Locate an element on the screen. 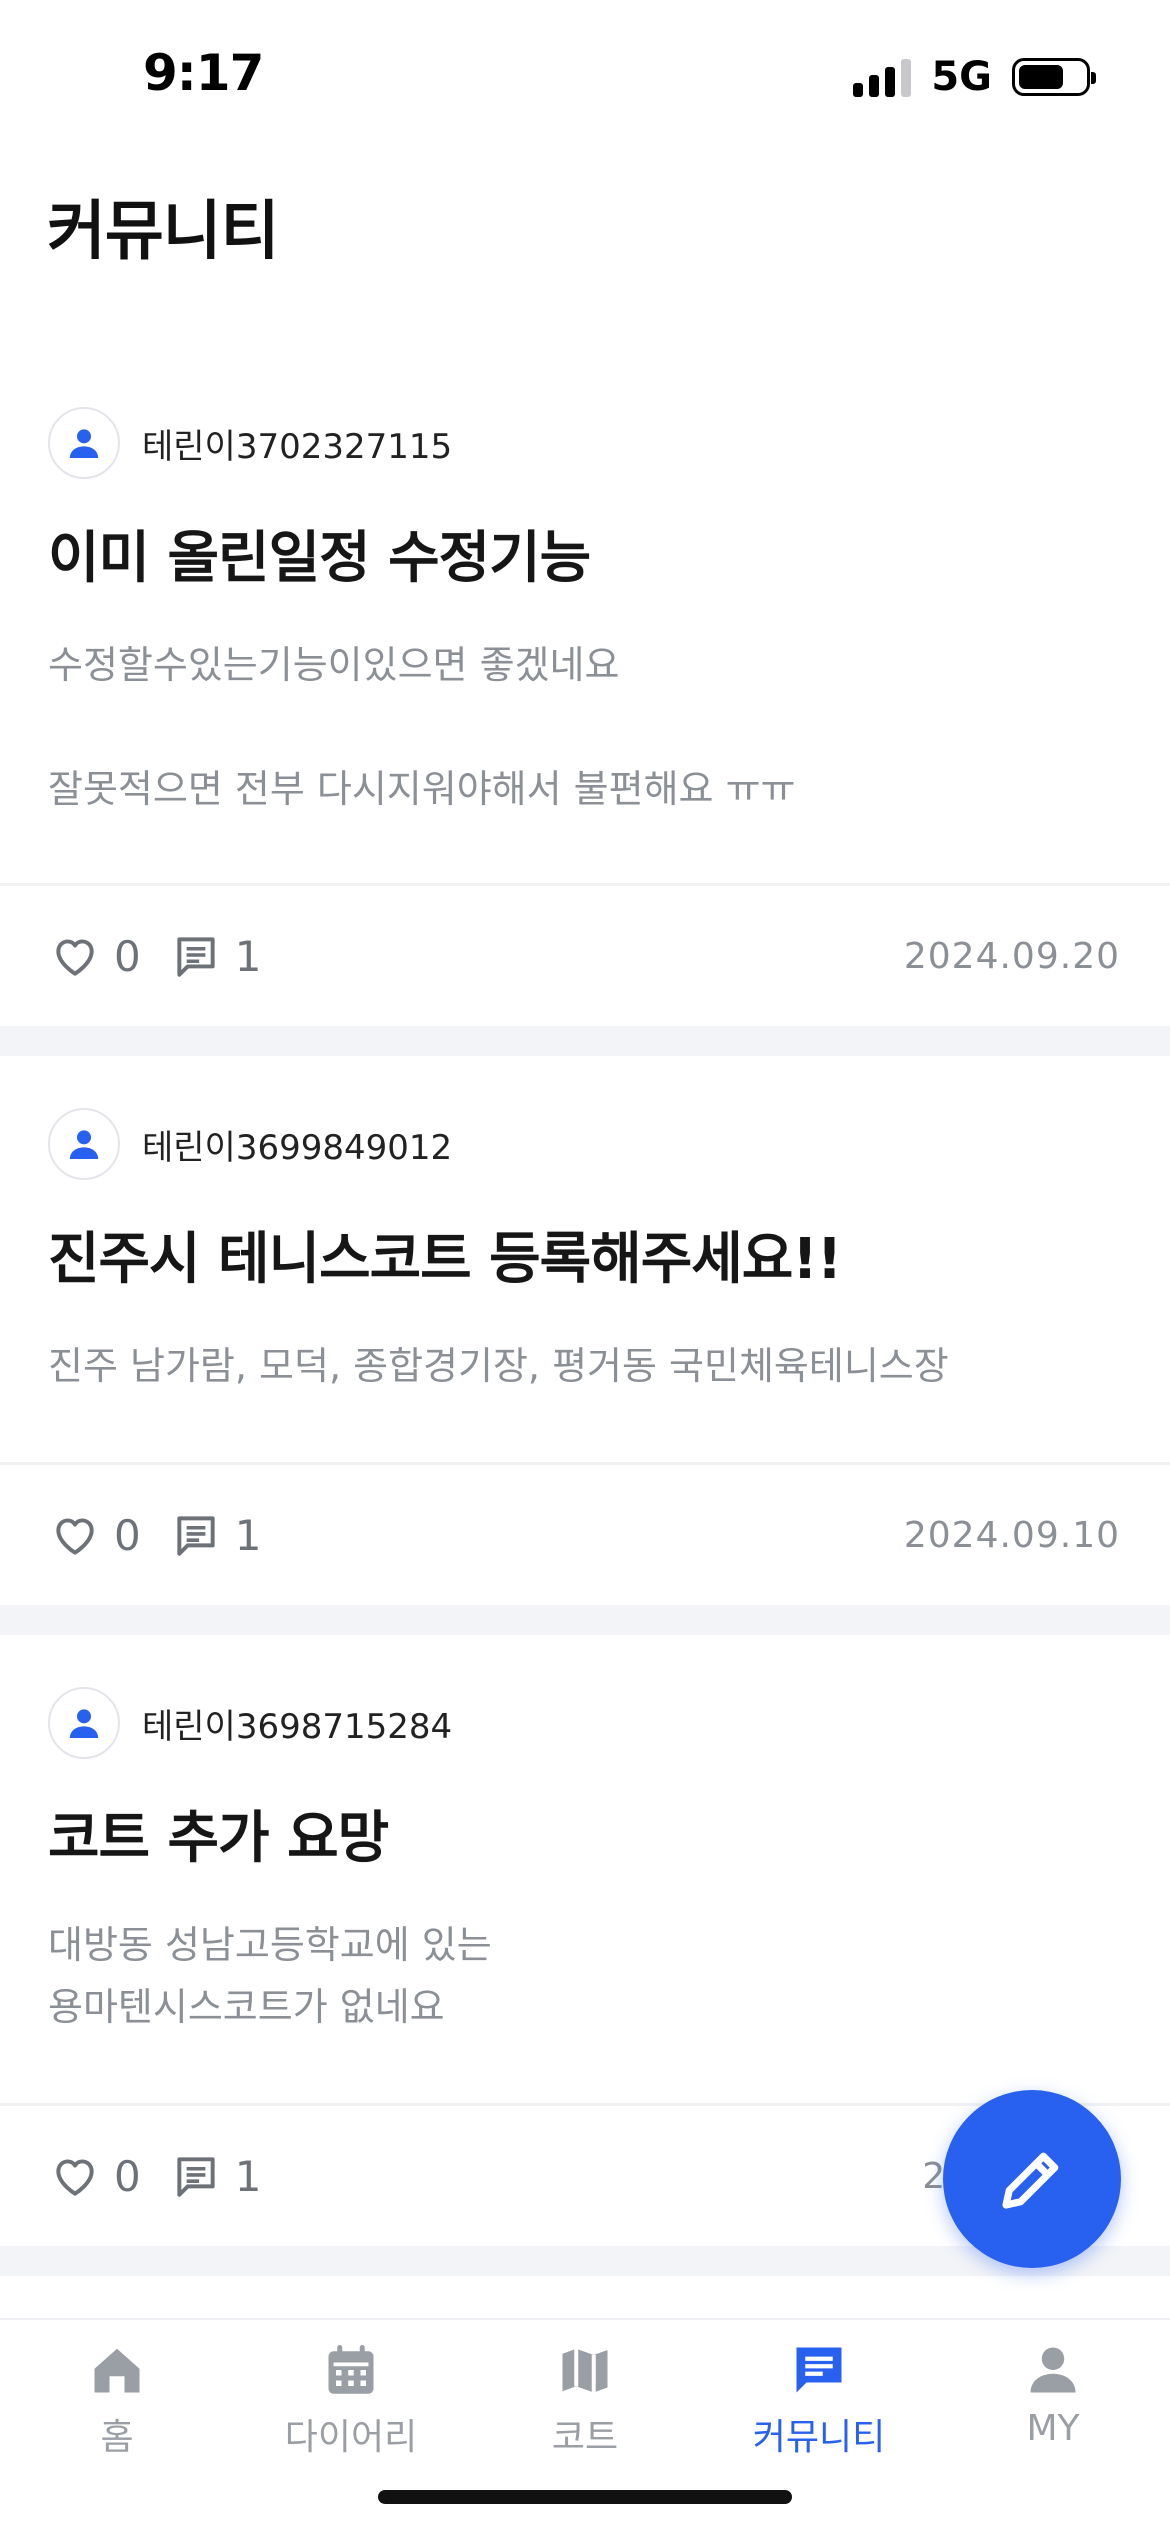 The width and height of the screenshot is (1170, 2532). tab-label: 다이어리 is located at coordinates (351, 2437).